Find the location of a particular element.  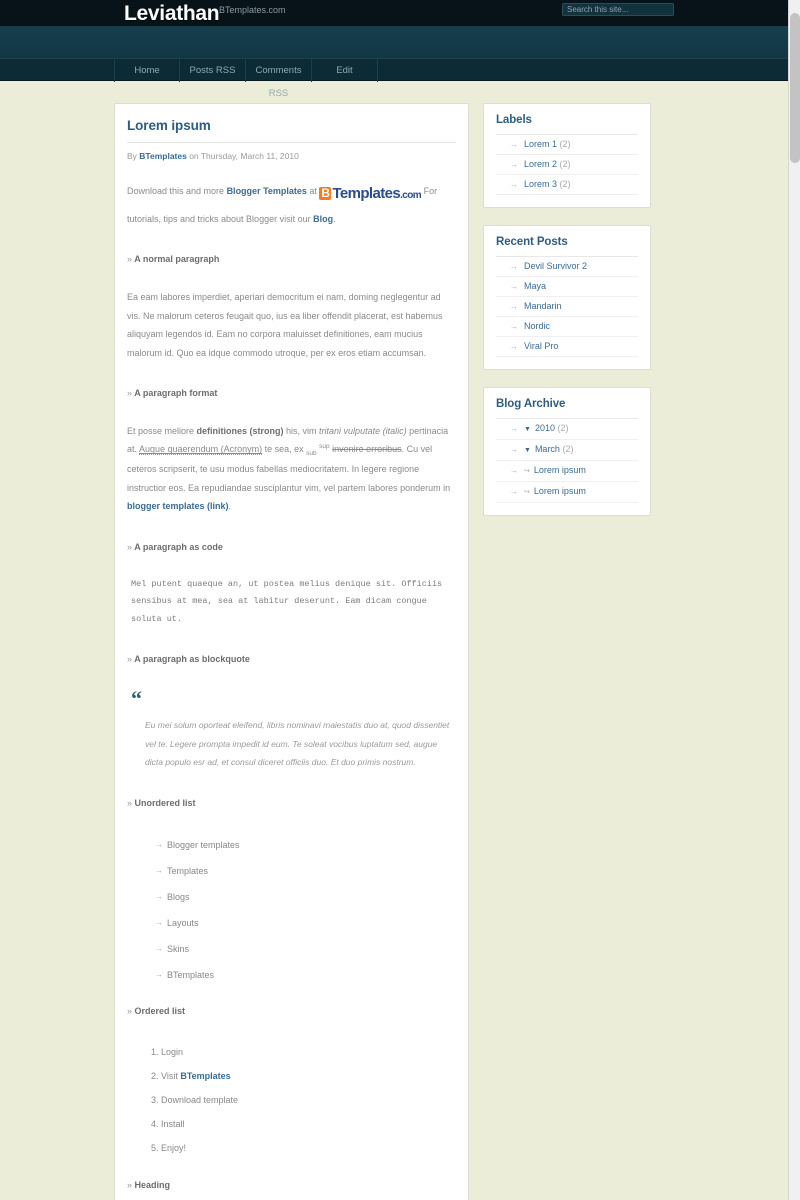

btemplates-list-link: BTemplates is located at coordinates (205, 1076).